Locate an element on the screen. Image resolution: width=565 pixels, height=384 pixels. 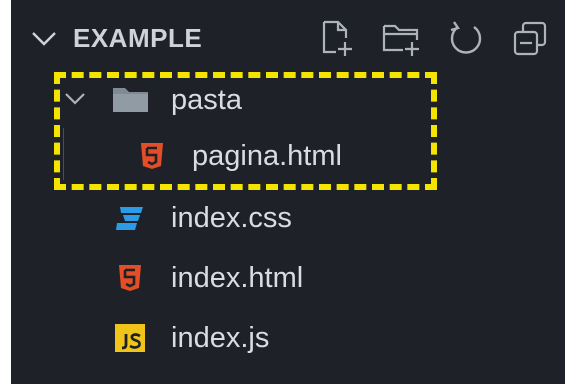
refresh-icon is located at coordinates (466, 37).